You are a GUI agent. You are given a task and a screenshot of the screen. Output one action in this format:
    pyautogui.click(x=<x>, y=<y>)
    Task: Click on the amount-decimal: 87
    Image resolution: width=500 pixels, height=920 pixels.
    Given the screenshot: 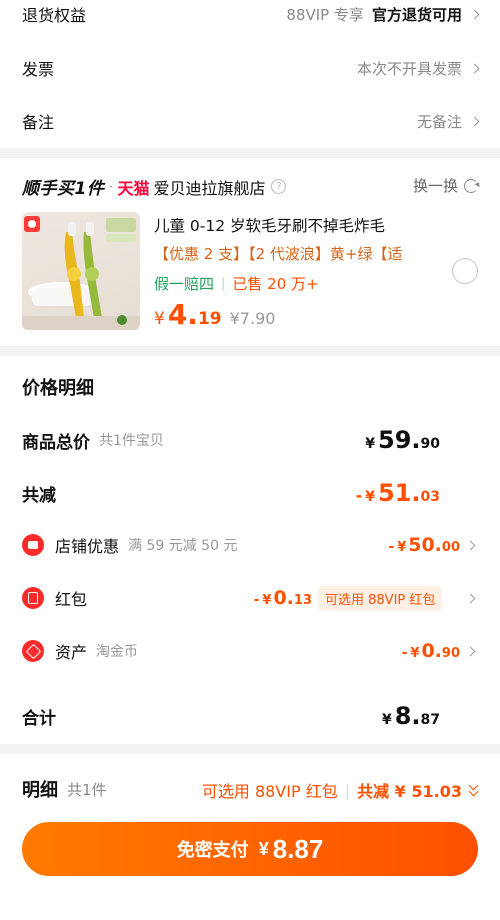 What is the action you would take?
    pyautogui.click(x=430, y=720)
    